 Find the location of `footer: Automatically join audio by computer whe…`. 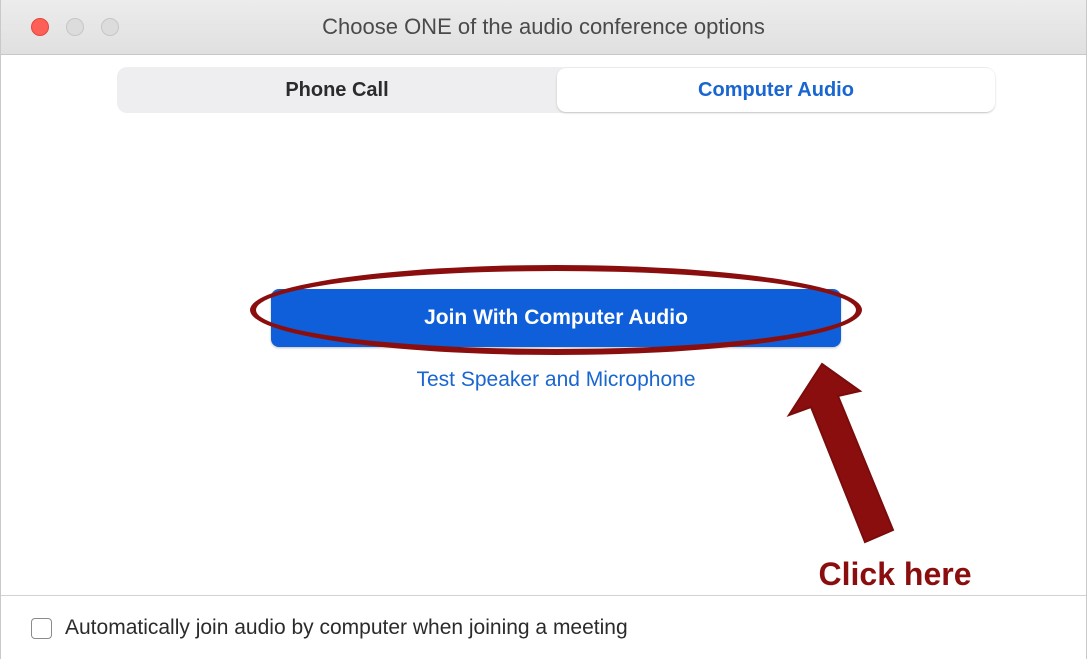

footer: Automatically join audio by computer whe… is located at coordinates (543, 627).